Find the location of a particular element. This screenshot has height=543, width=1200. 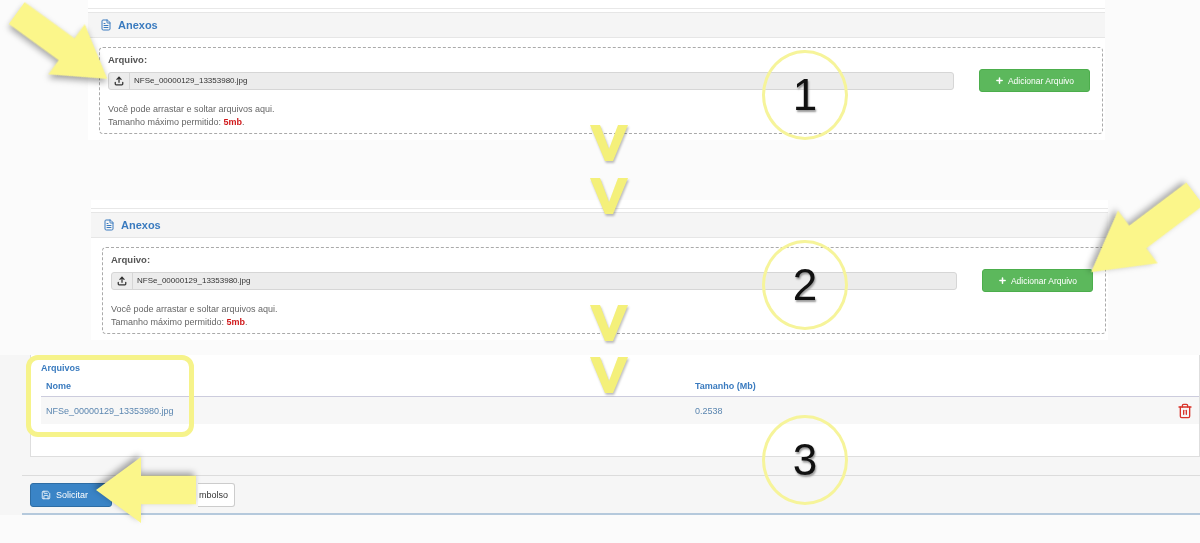

submit-button: Solicitar is located at coordinates (71, 494).